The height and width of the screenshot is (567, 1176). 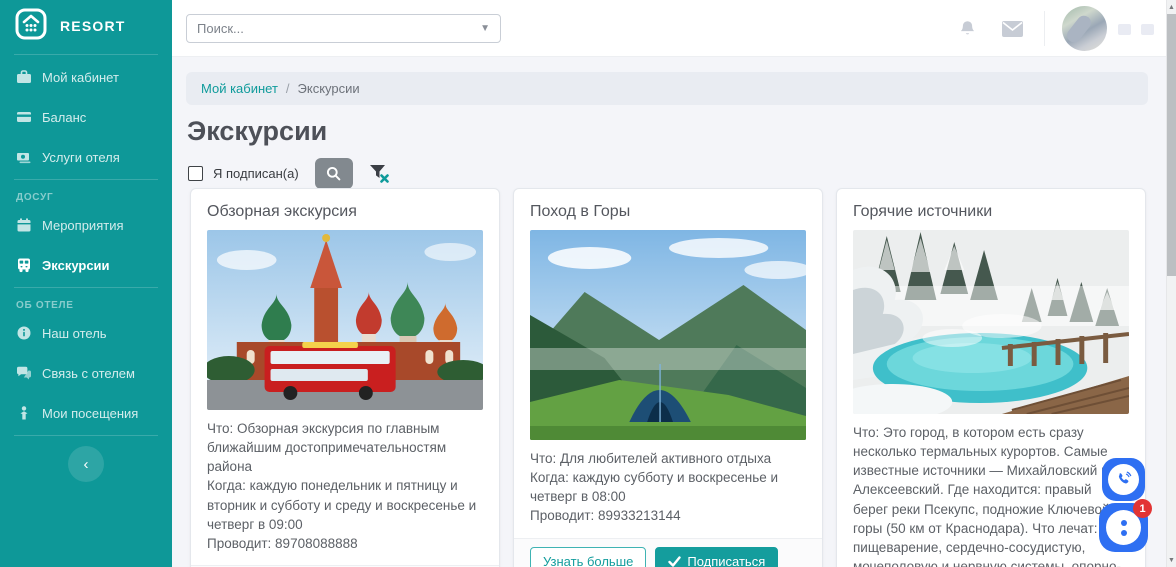 I want to click on filter-row: Я подписан(а), so click(x=289, y=173).